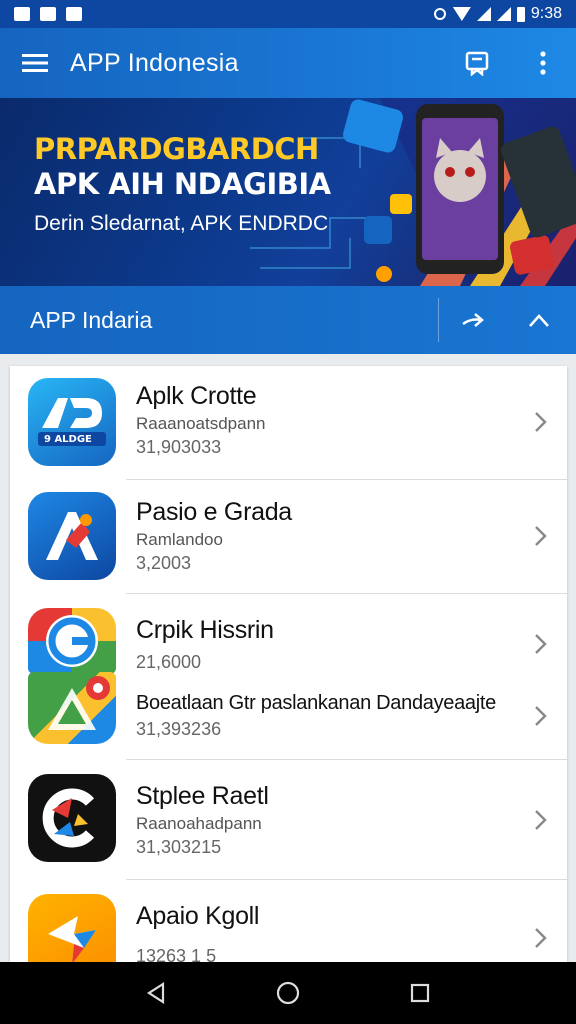 The width and height of the screenshot is (576, 1024). Describe the element at coordinates (214, 512) in the screenshot. I see `app-title: Pasio e Grada` at that location.